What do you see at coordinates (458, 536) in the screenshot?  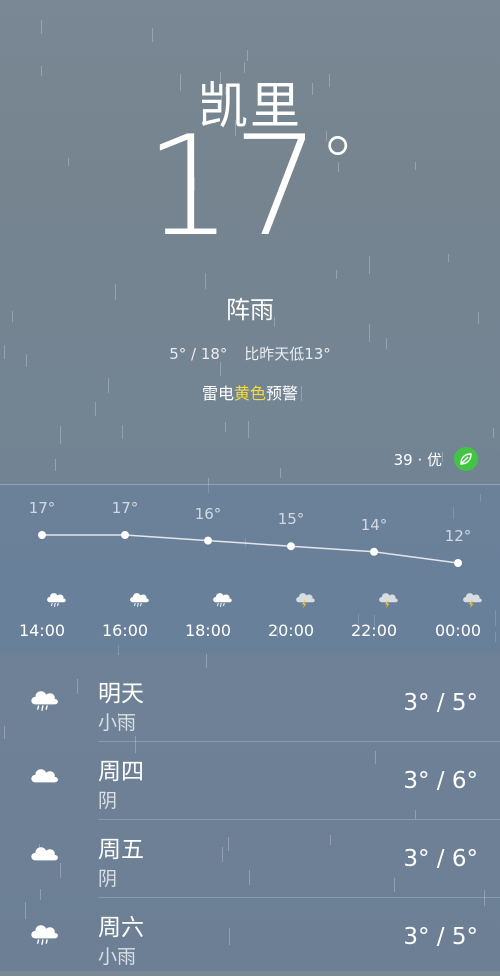 I see `hourly-temp-label: 12°` at bounding box center [458, 536].